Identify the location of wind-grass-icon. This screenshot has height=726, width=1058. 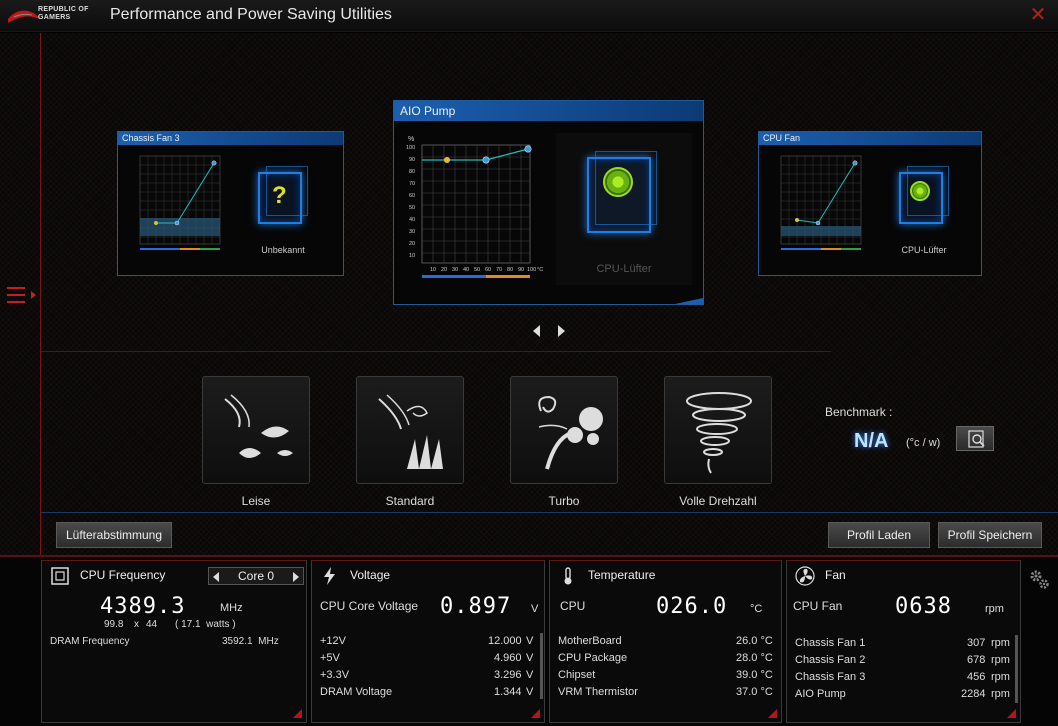
(410, 431).